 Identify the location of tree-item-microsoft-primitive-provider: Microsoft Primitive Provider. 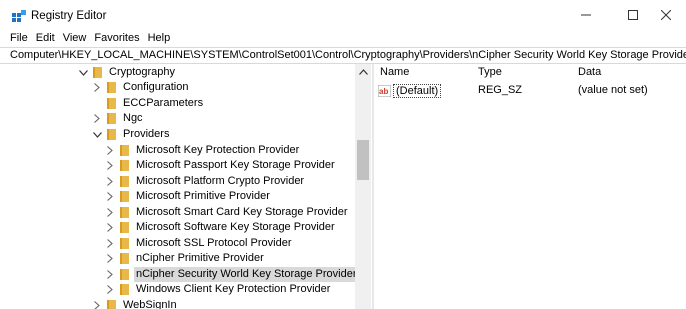
(188, 196).